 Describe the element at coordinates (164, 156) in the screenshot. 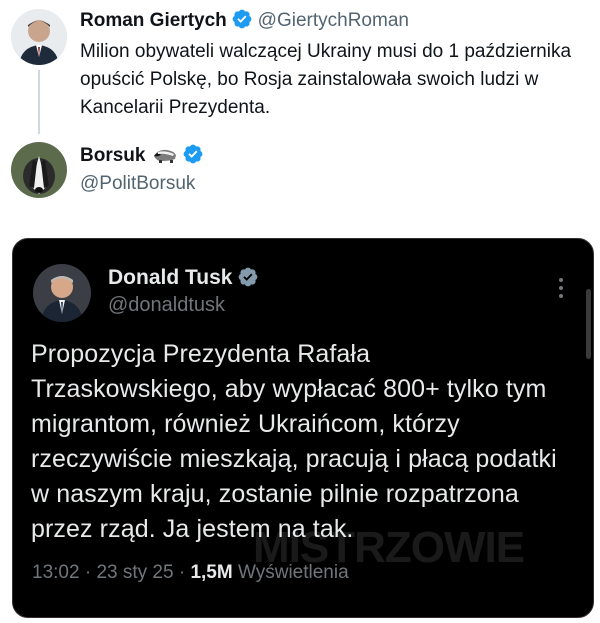

I see `badger-emoji-icon` at that location.